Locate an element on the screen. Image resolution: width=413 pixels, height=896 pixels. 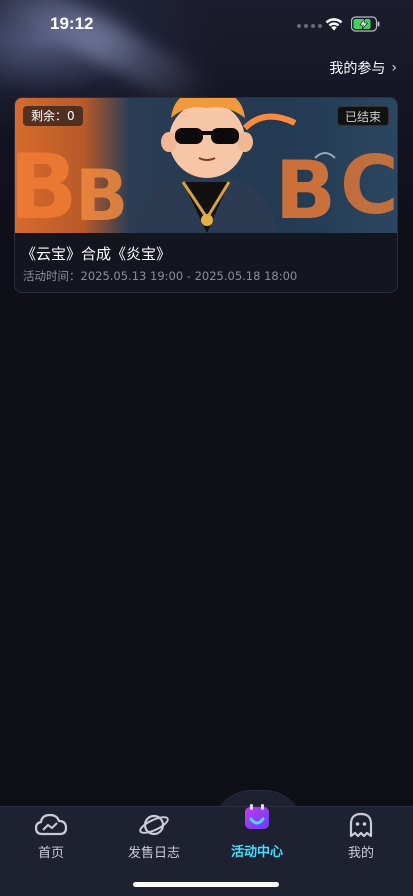
chevron-right-icon: › is located at coordinates (394, 68).